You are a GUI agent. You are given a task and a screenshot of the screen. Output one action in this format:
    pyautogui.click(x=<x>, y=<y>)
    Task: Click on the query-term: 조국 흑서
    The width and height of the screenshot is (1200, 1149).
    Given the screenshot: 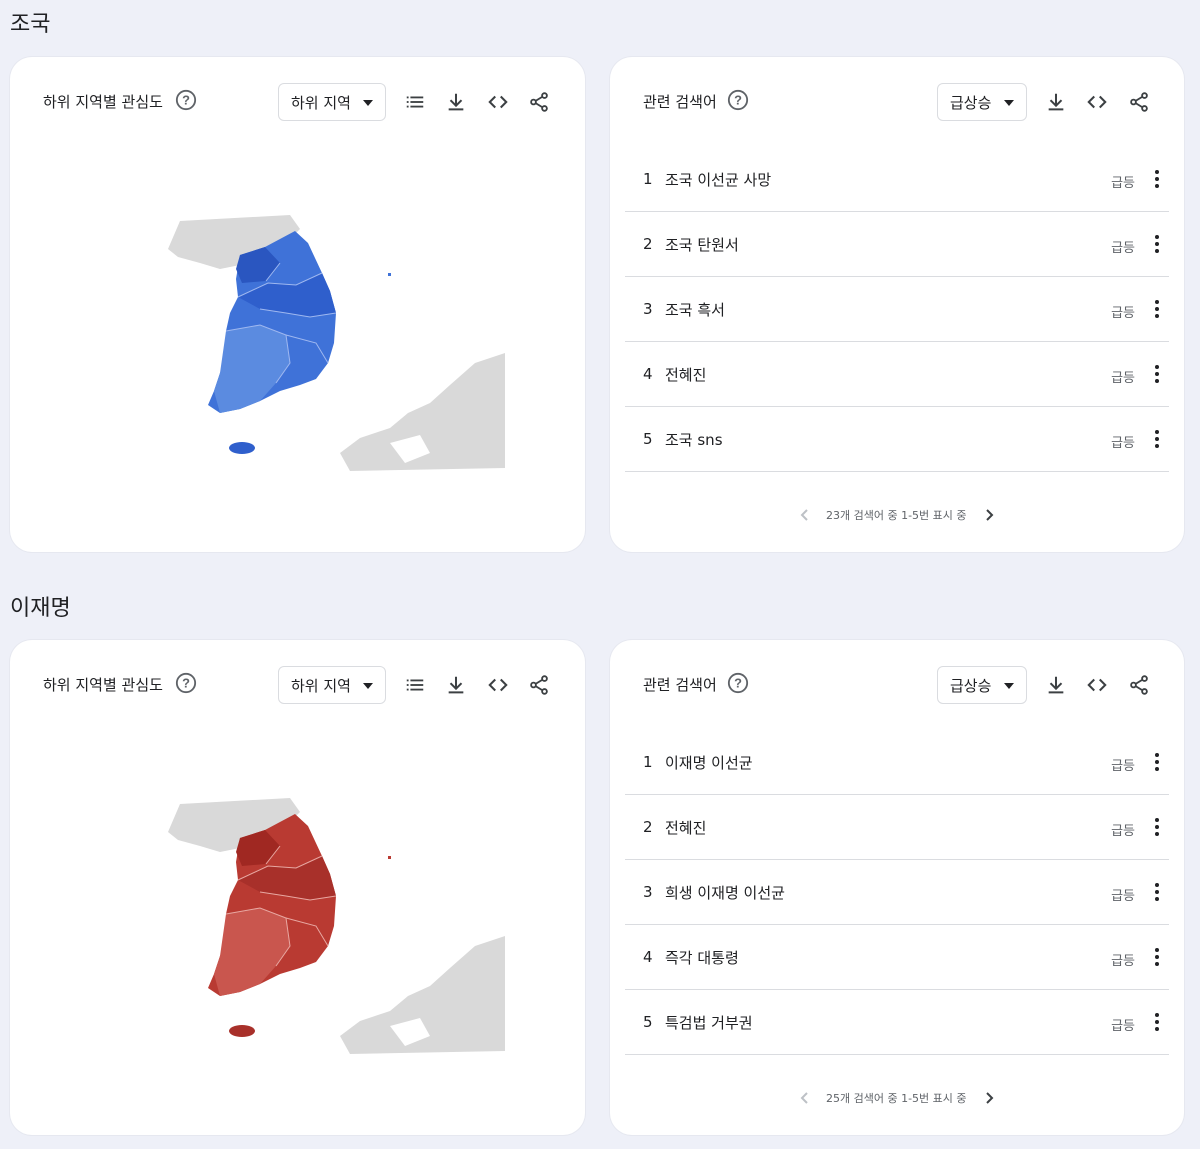 What is the action you would take?
    pyautogui.click(x=695, y=309)
    